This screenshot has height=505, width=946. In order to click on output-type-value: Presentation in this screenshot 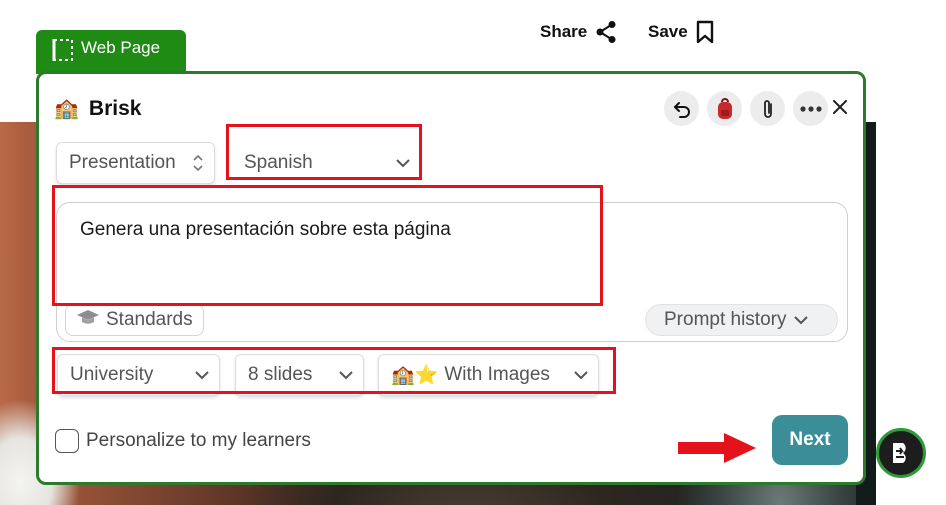, I will do `click(122, 162)`.